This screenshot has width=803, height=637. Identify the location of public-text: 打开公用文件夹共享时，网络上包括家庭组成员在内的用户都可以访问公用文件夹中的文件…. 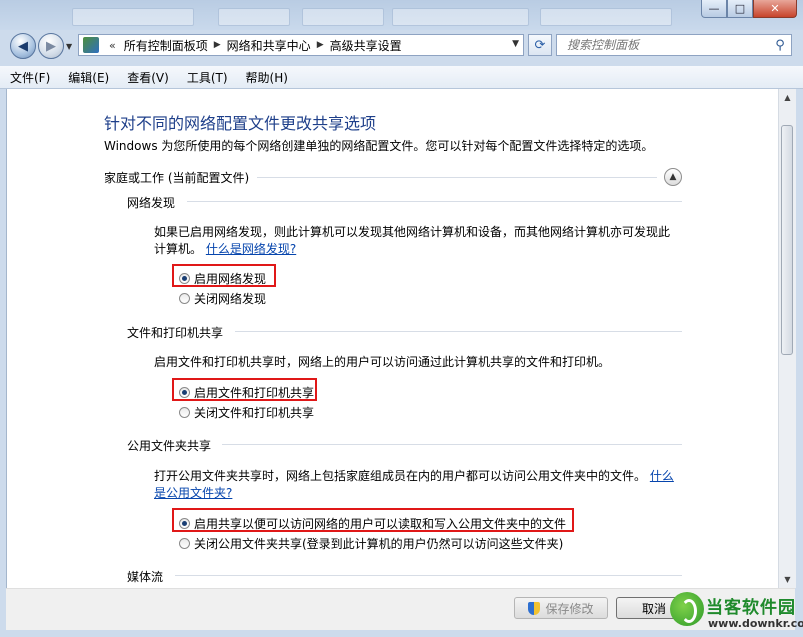
(414, 476).